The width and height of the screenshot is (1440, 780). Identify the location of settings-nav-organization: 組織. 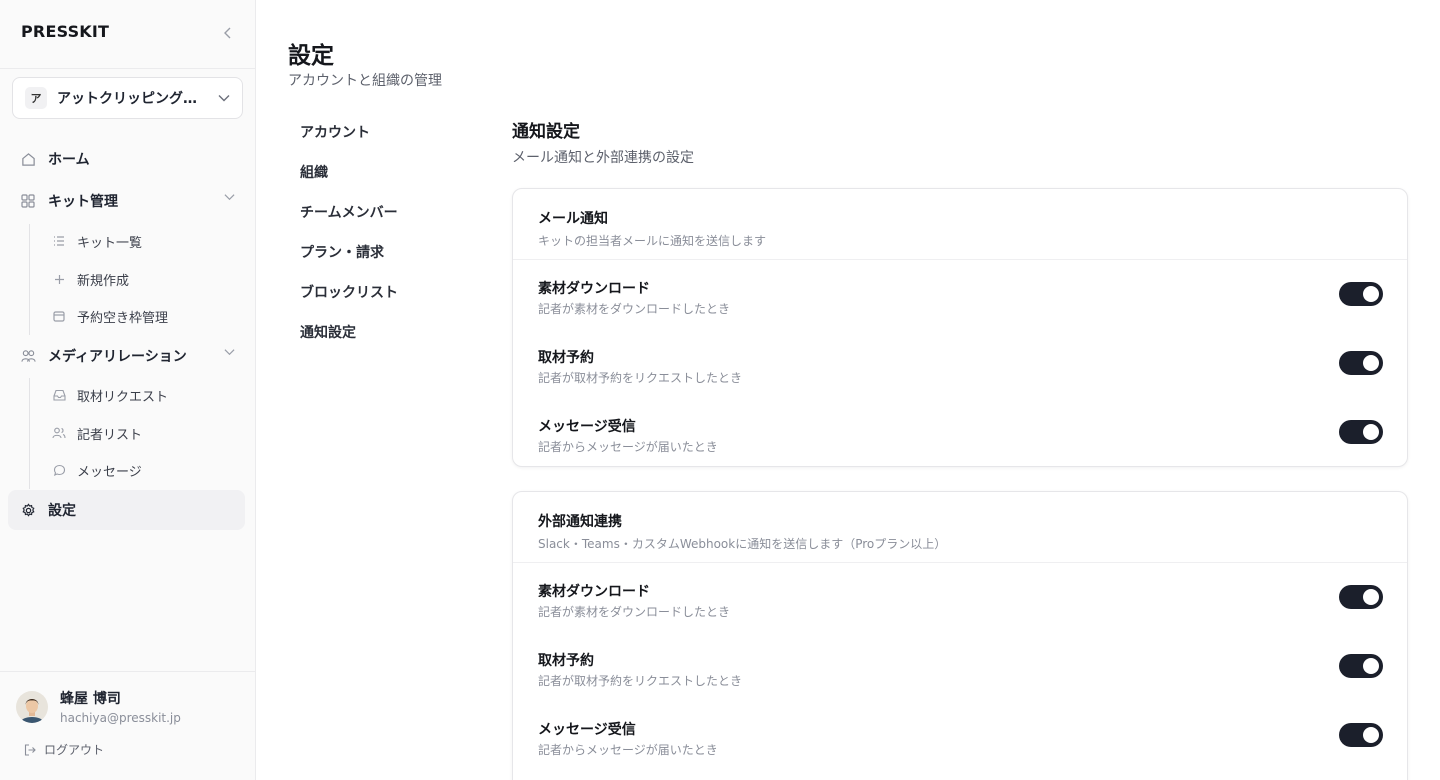
(314, 172).